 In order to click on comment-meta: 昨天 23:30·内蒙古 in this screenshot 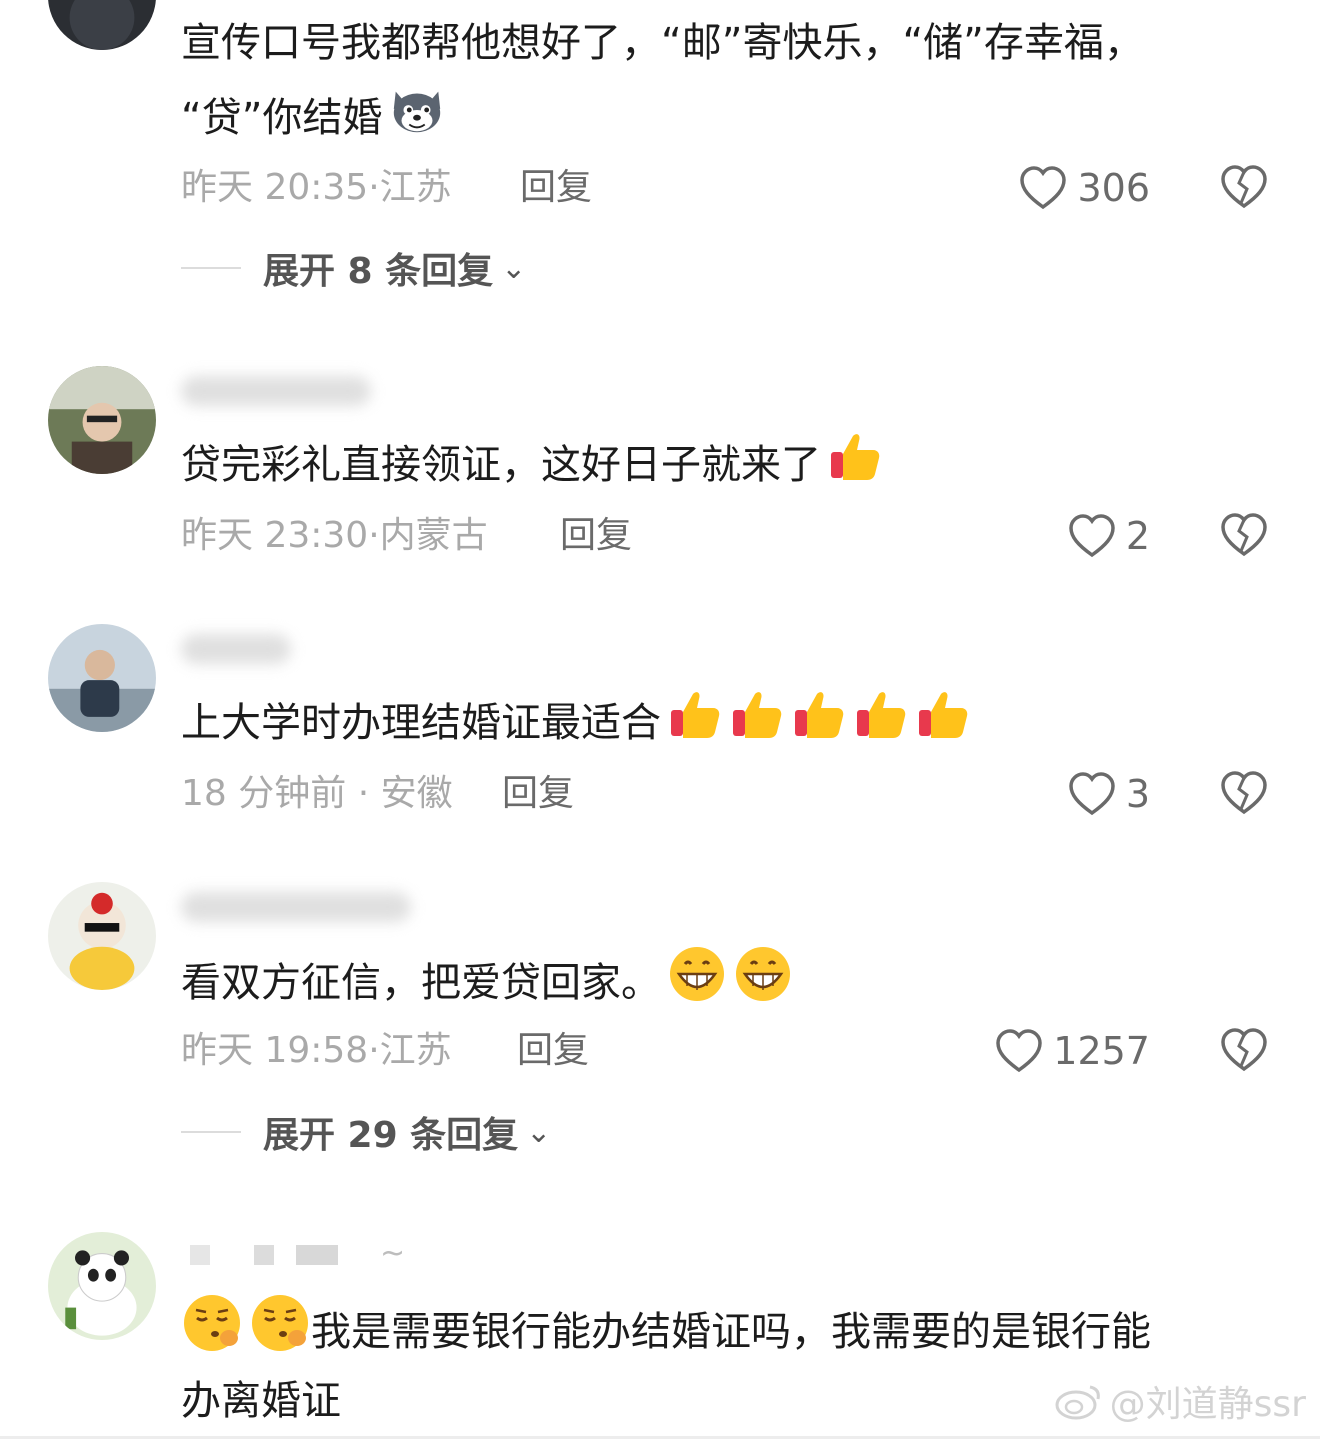, I will do `click(334, 536)`.